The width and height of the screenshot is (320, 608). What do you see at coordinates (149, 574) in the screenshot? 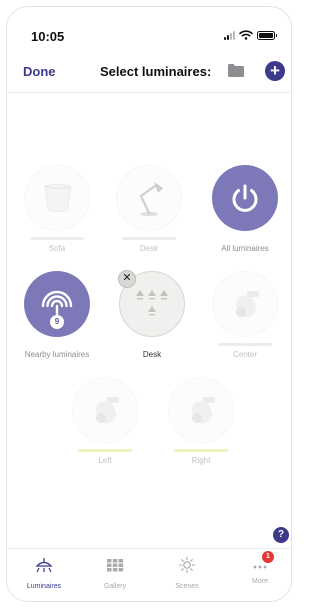
I see `tab-bar: Luminaires Gallery Scenes 1 More` at bounding box center [149, 574].